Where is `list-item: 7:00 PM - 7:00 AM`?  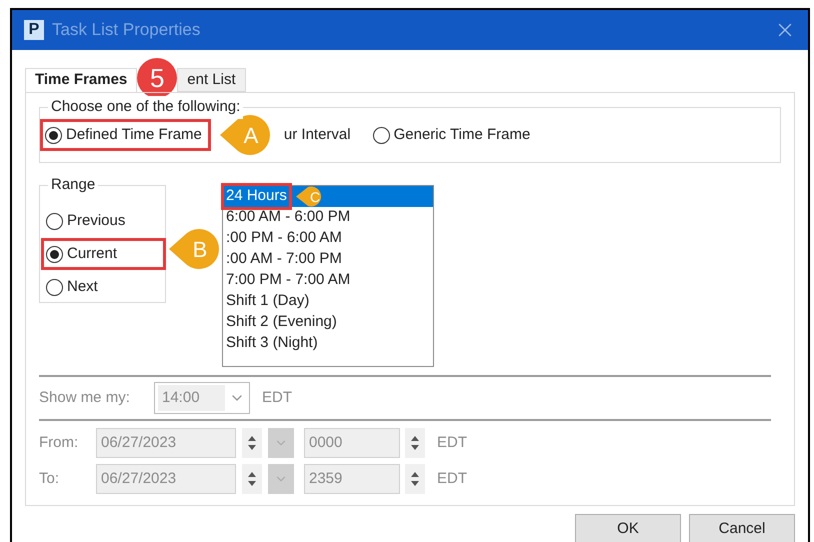
list-item: 7:00 PM - 7:00 AM is located at coordinates (328, 280).